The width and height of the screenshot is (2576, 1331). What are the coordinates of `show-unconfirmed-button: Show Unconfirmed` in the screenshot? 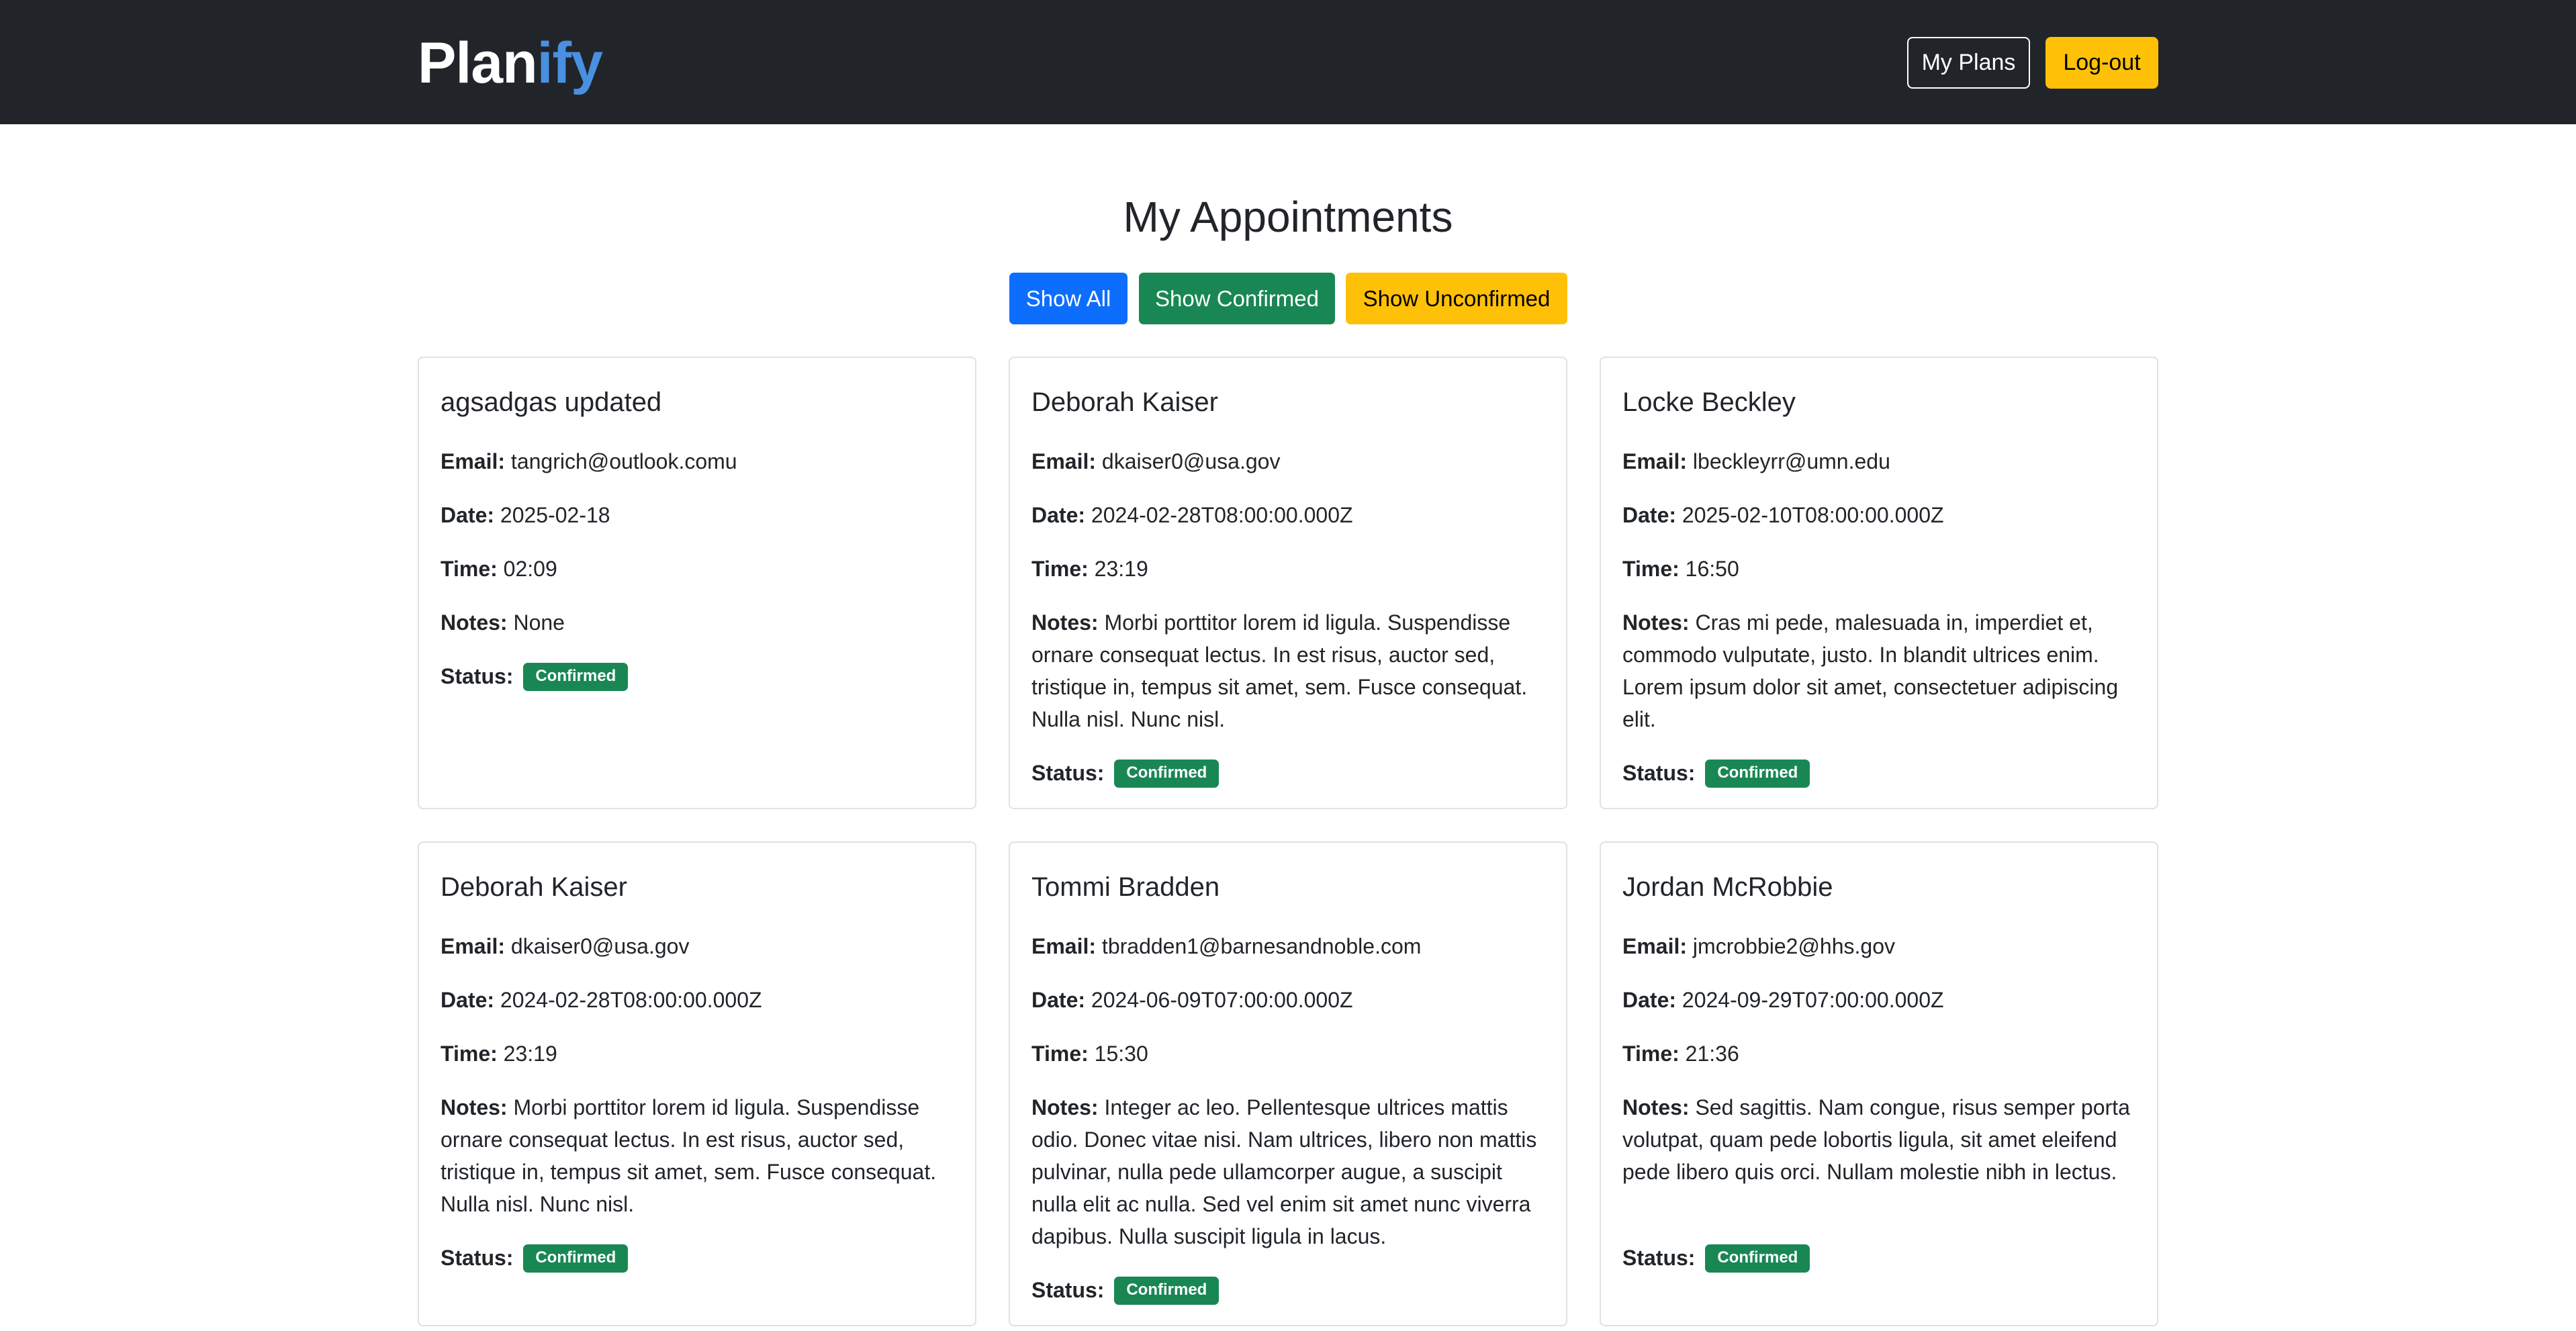 It's located at (1456, 298).